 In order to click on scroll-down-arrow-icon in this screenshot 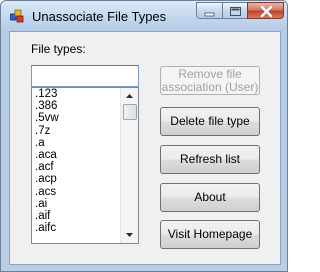, I will do `click(129, 235)`.